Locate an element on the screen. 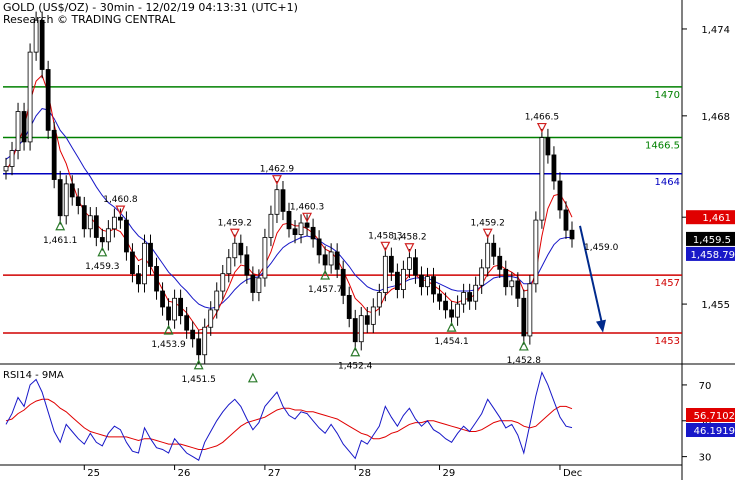  pivot-label: 1,461.1 is located at coordinates (60, 241).